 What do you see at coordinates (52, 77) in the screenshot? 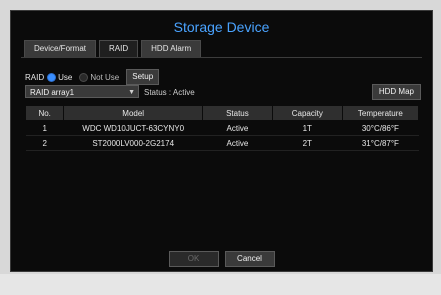
I see `raid-use-radio` at bounding box center [52, 77].